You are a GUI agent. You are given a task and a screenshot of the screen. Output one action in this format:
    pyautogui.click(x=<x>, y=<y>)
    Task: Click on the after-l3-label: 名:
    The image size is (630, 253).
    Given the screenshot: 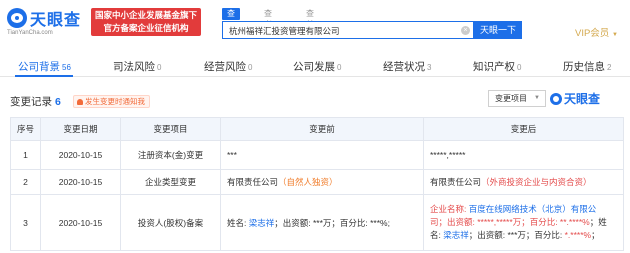 What is the action you would take?
    pyautogui.click(x=437, y=235)
    